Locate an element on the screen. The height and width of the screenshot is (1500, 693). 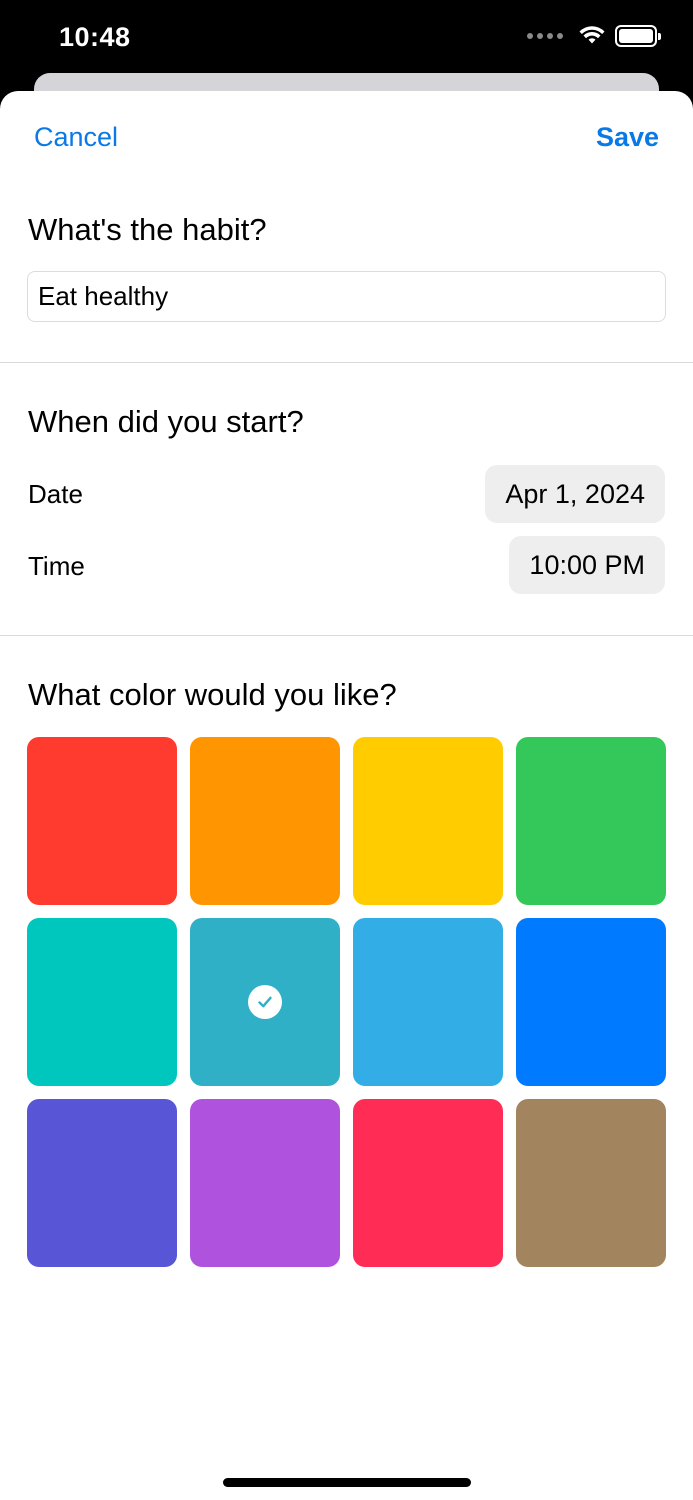
cellular-signal-icon is located at coordinates (545, 36).